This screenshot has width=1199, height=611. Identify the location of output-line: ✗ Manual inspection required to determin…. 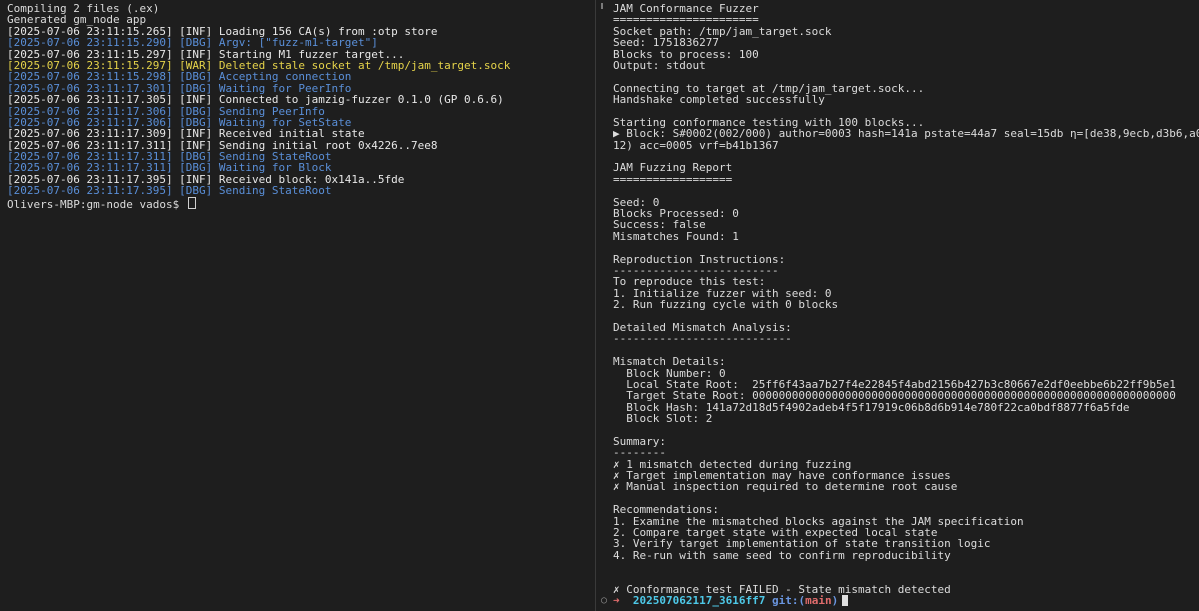
(785, 487).